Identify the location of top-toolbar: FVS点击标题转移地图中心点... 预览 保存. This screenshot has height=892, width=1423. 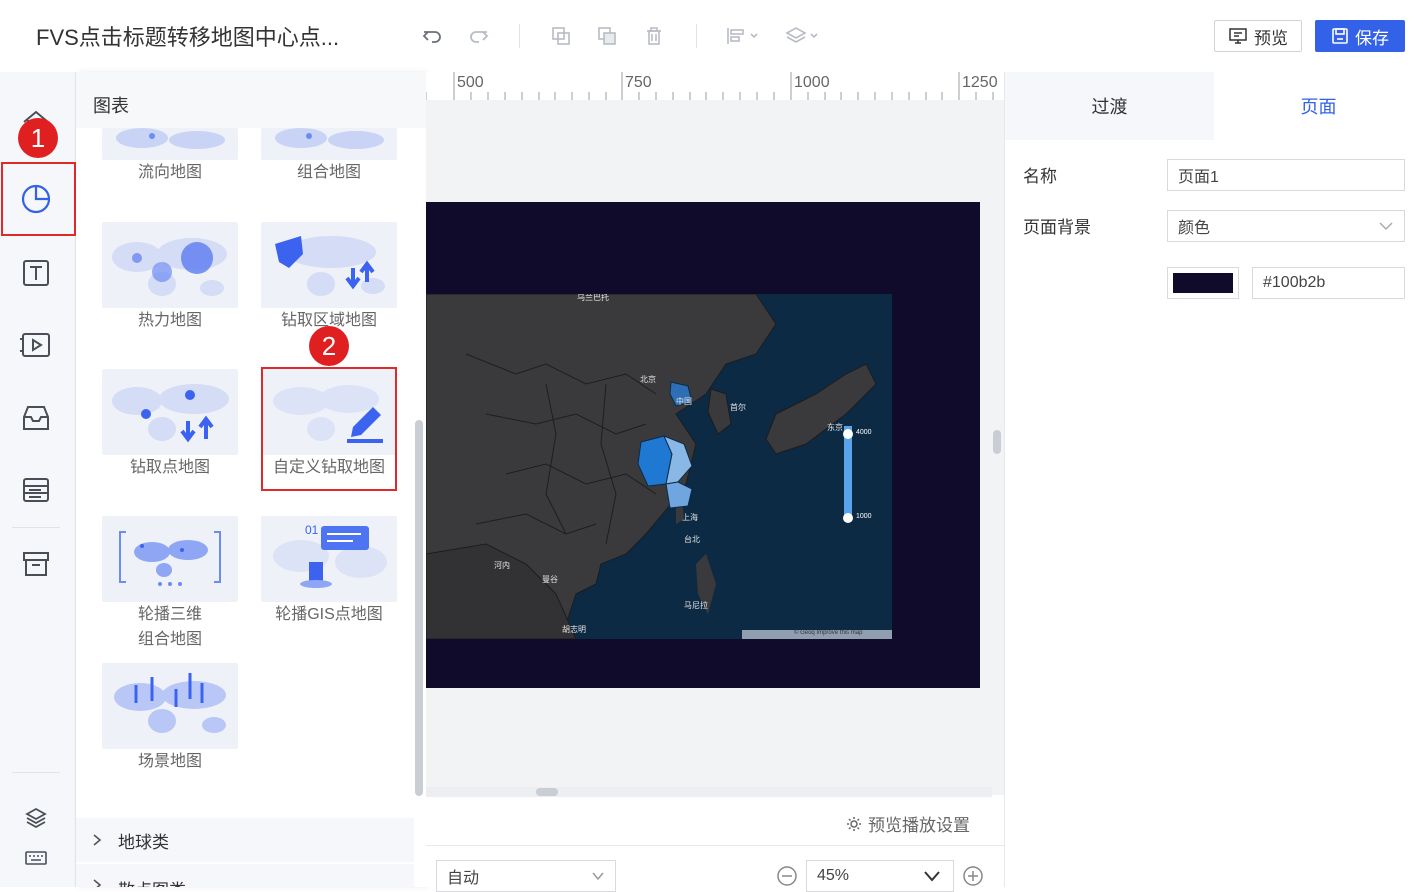
(711, 36).